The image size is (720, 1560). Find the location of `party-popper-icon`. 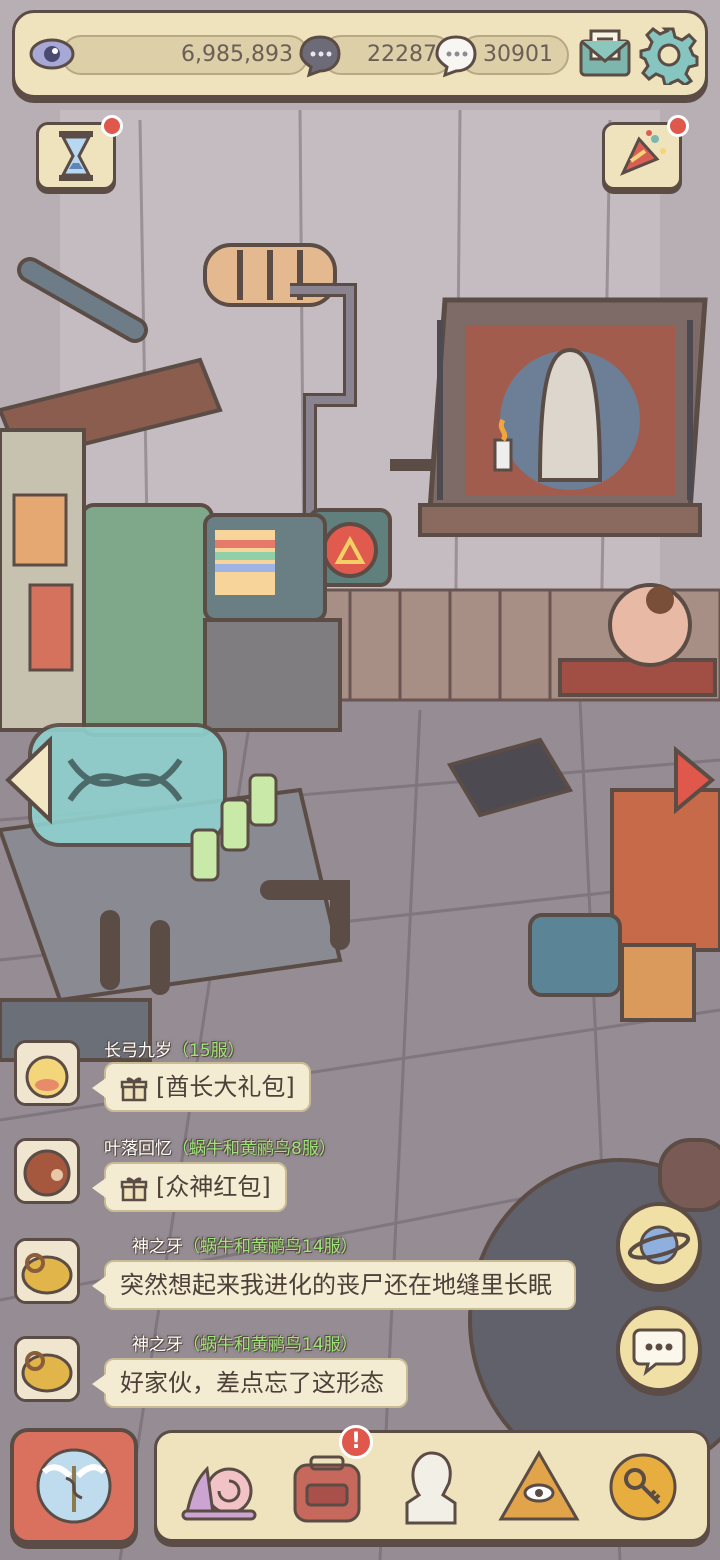

party-popper-icon is located at coordinates (642, 153).